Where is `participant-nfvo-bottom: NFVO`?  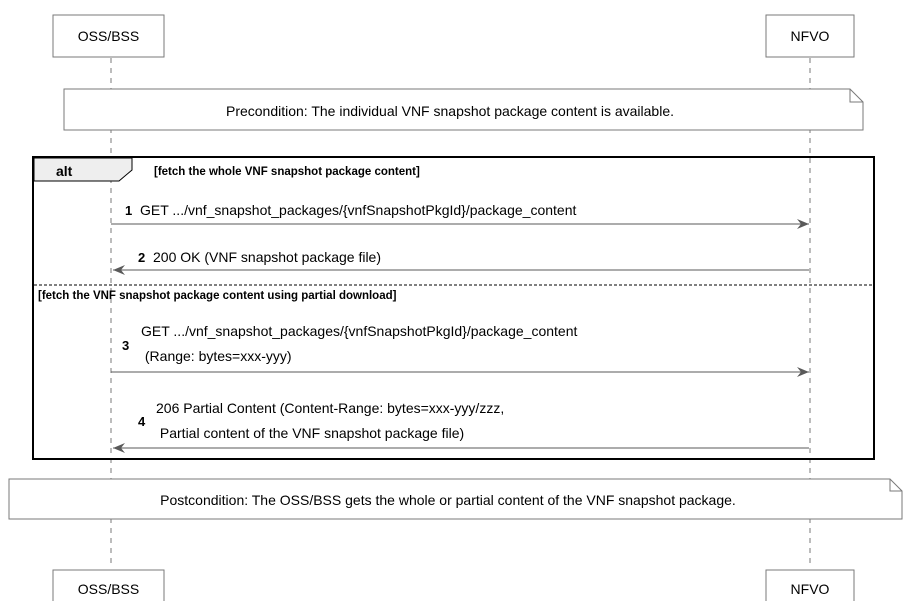 participant-nfvo-bottom: NFVO is located at coordinates (810, 585).